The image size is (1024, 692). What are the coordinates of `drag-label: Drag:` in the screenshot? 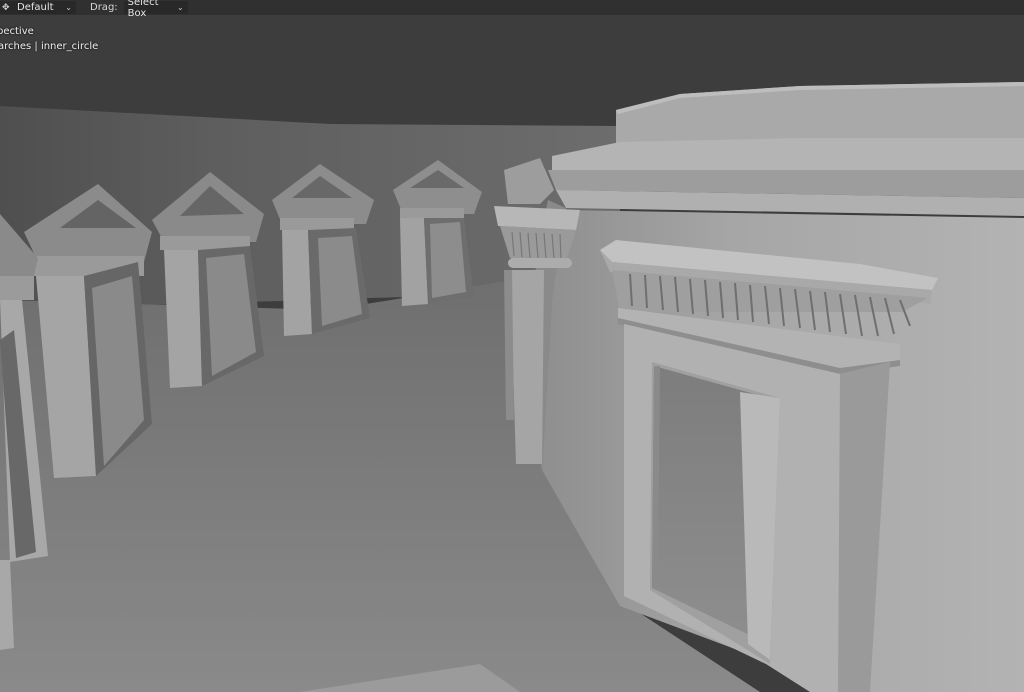 It's located at (104, 7).